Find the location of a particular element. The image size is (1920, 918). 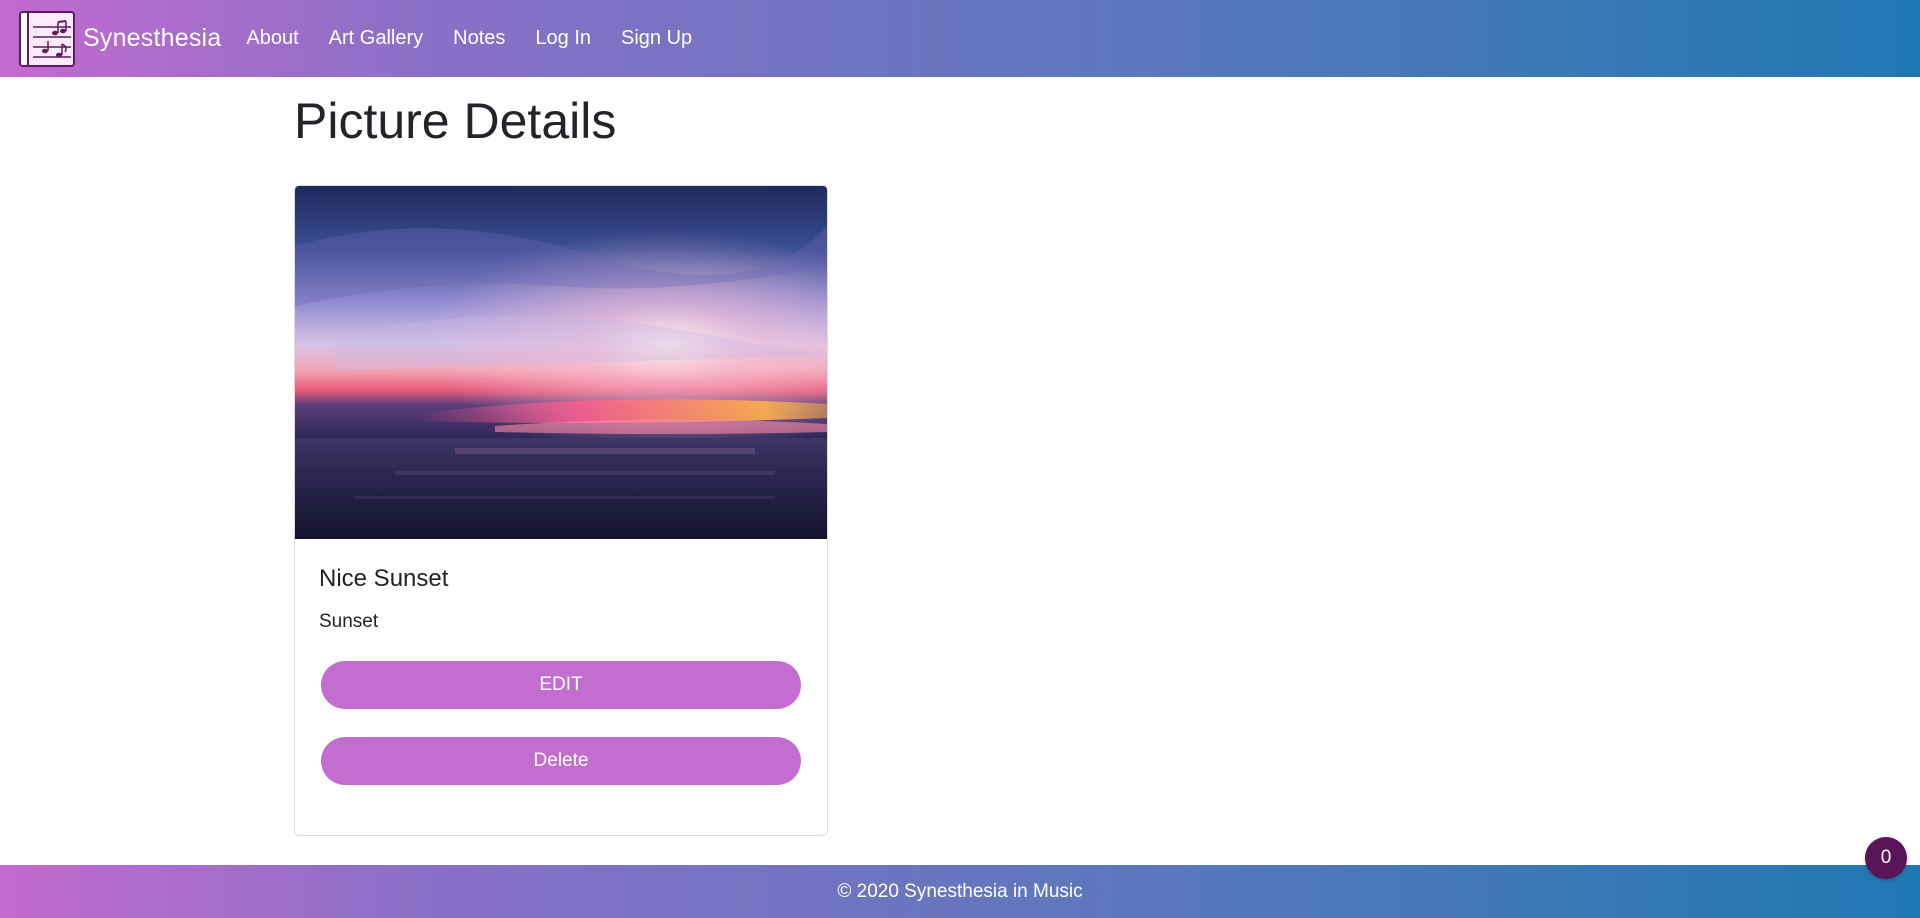

nav-link-about: About is located at coordinates (272, 38).